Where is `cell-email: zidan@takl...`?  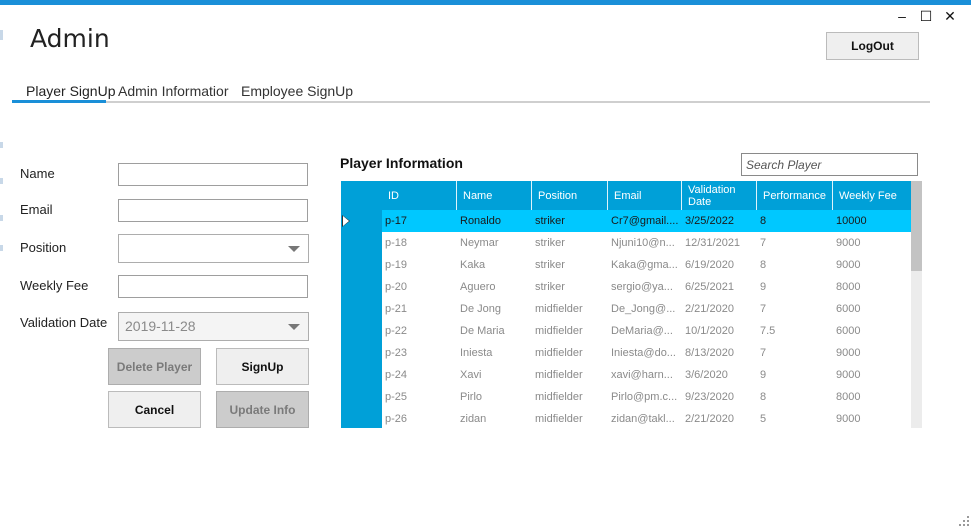 cell-email: zidan@takl... is located at coordinates (645, 418).